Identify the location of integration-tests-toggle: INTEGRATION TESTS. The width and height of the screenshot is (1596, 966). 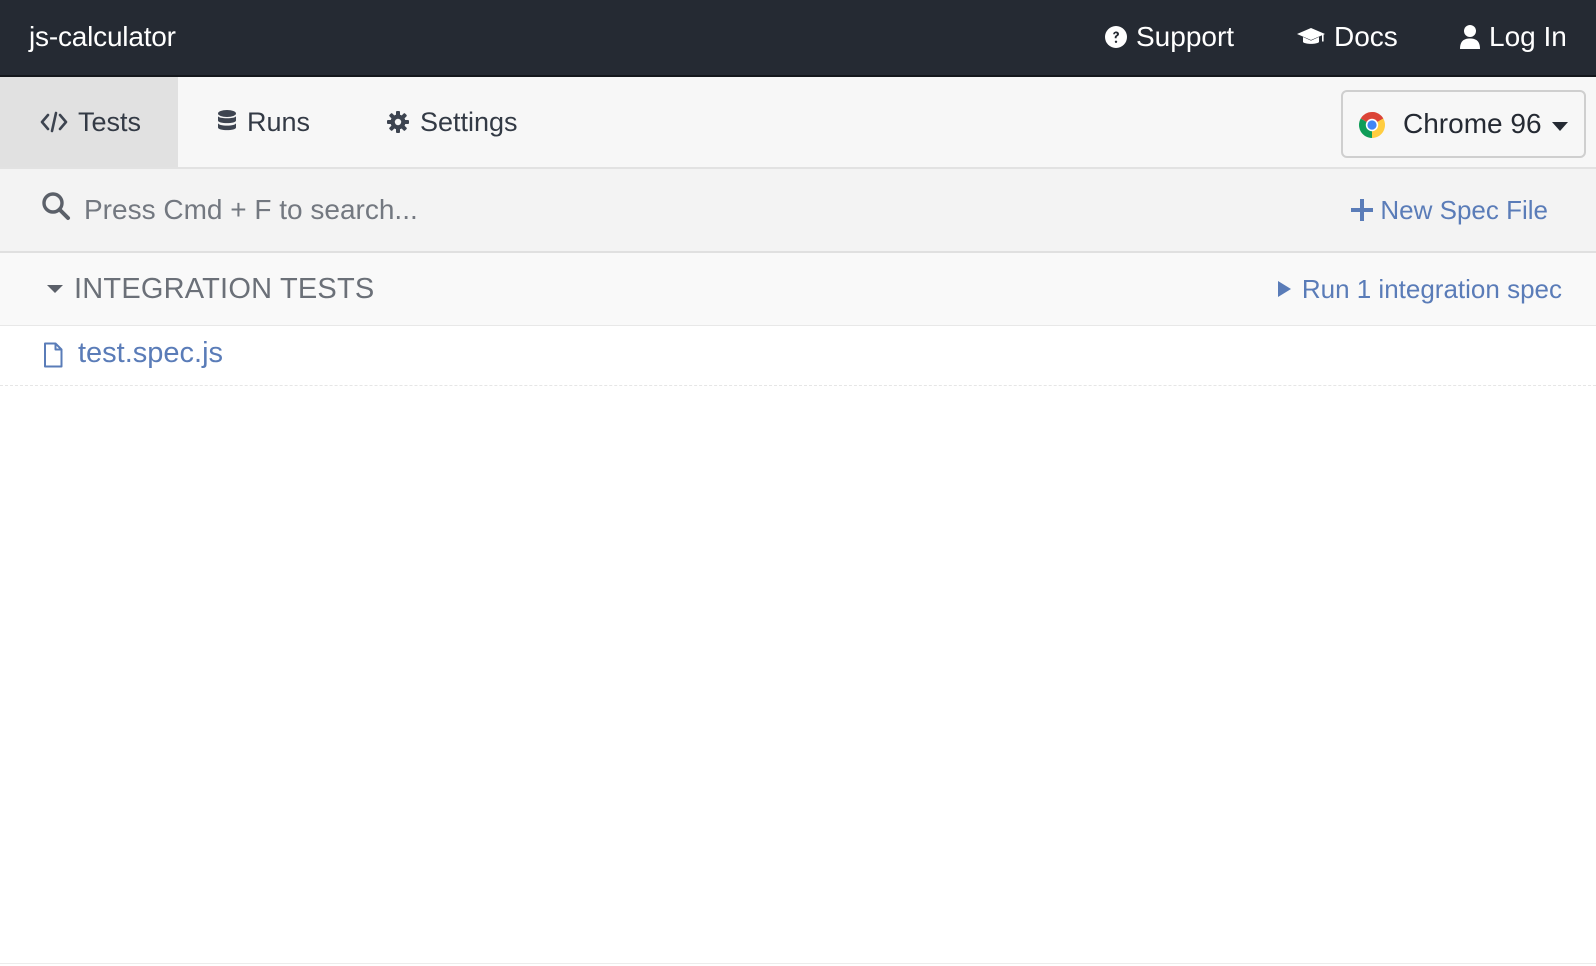
(210, 289).